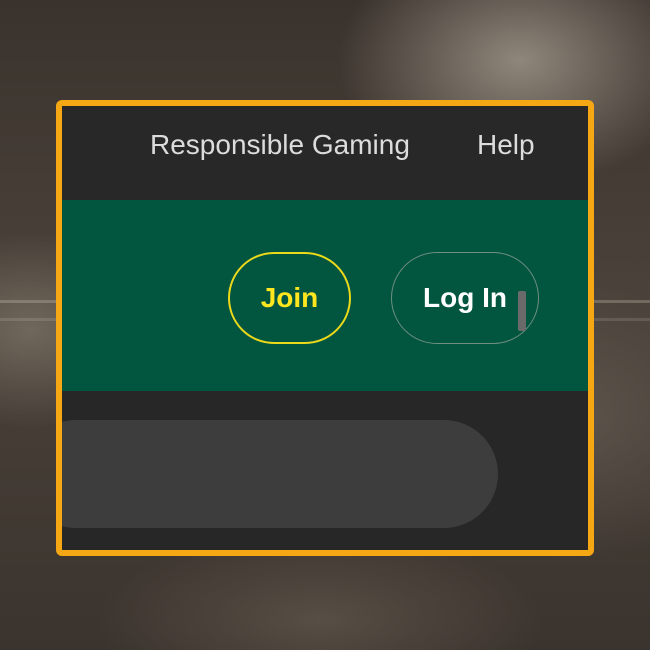 The width and height of the screenshot is (650, 650). I want to click on partial-icon, so click(522, 311).